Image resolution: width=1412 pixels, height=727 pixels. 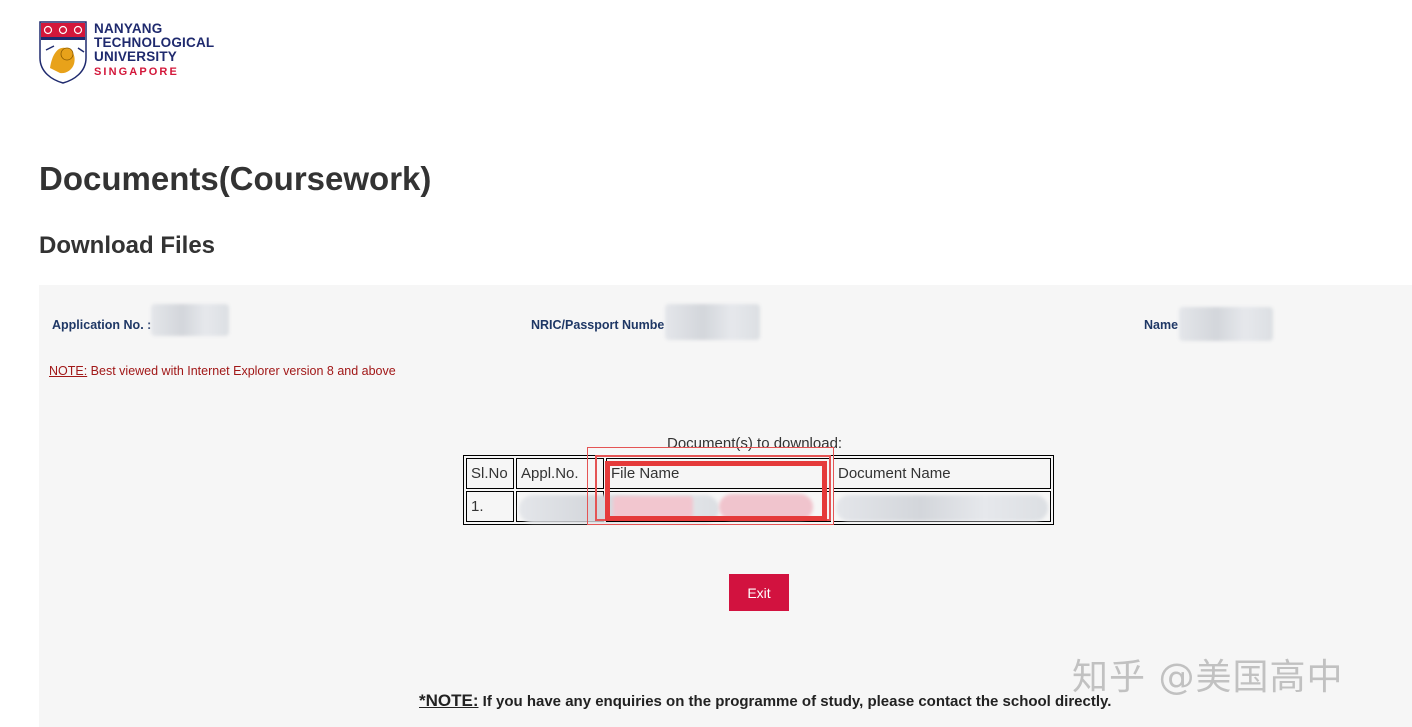 I want to click on browser-note-key: NOTE:, so click(x=68, y=371).